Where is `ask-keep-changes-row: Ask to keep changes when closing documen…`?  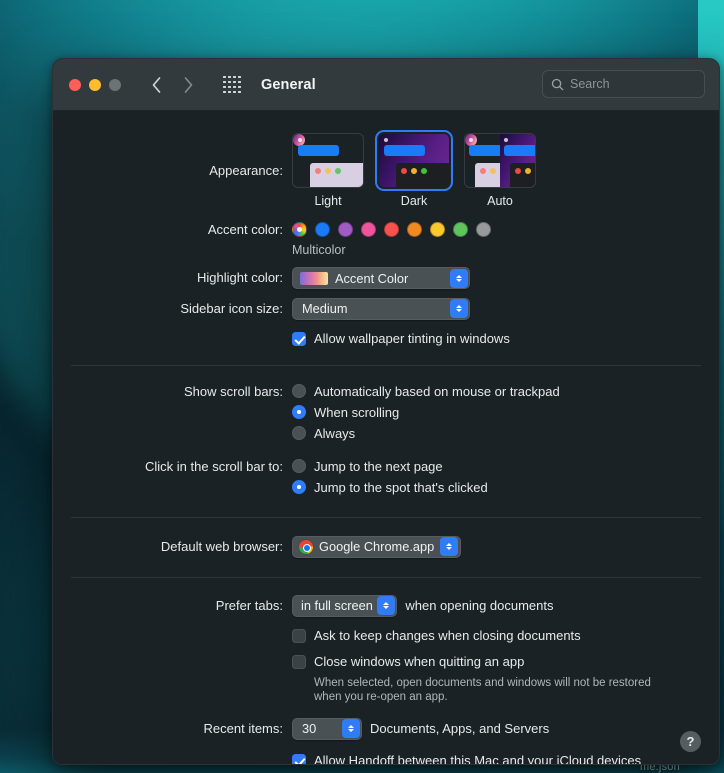 ask-keep-changes-row: Ask to keep changes when closing documen… is located at coordinates (386, 630).